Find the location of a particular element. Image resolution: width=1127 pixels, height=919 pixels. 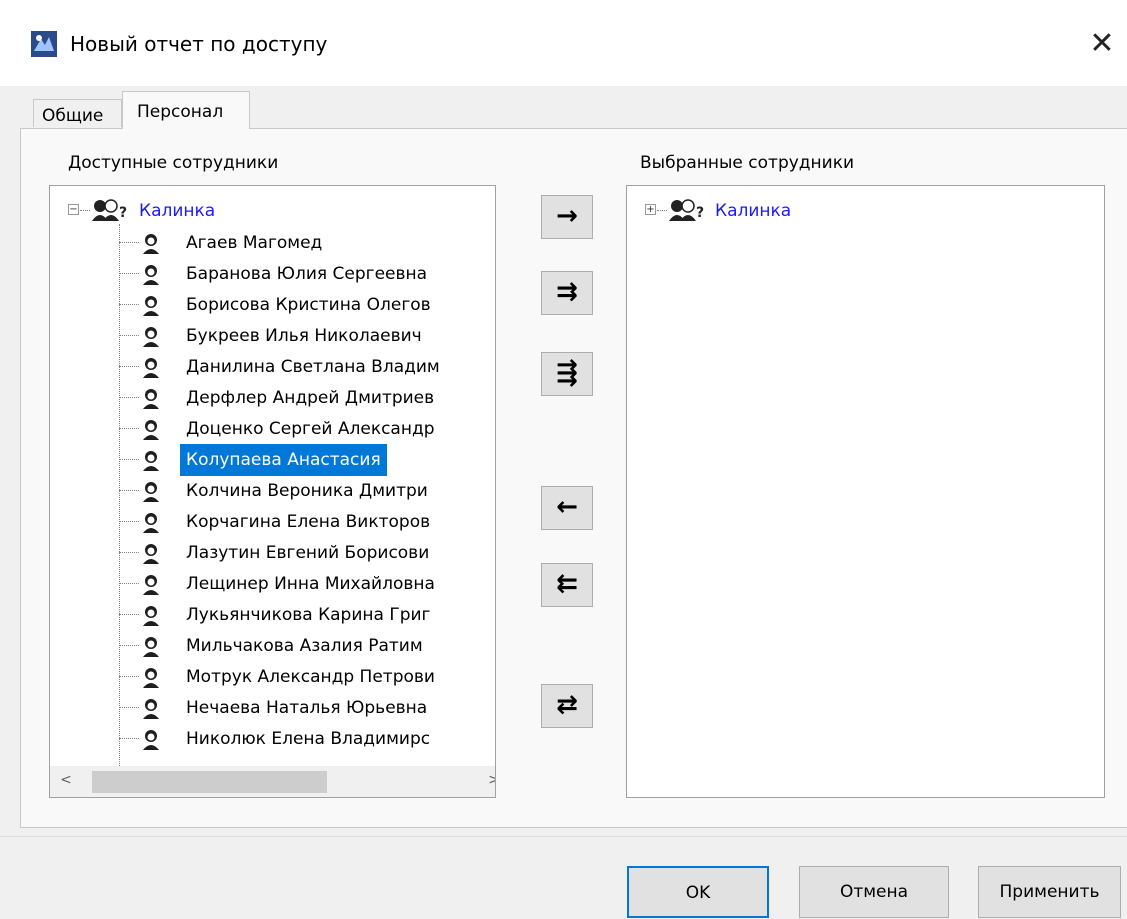

add-selected-button: → is located at coordinates (567, 217).